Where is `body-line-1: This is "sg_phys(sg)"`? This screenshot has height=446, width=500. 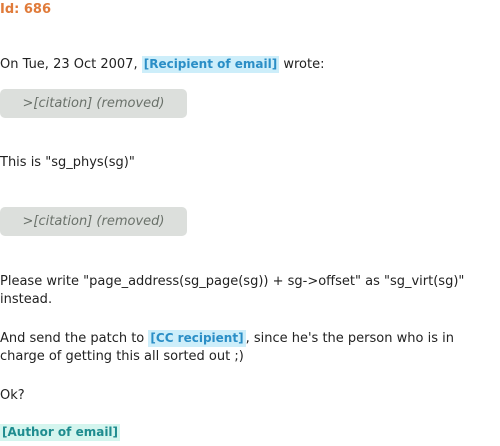
body-line-1: This is "sg_phys(sg)" is located at coordinates (67, 162).